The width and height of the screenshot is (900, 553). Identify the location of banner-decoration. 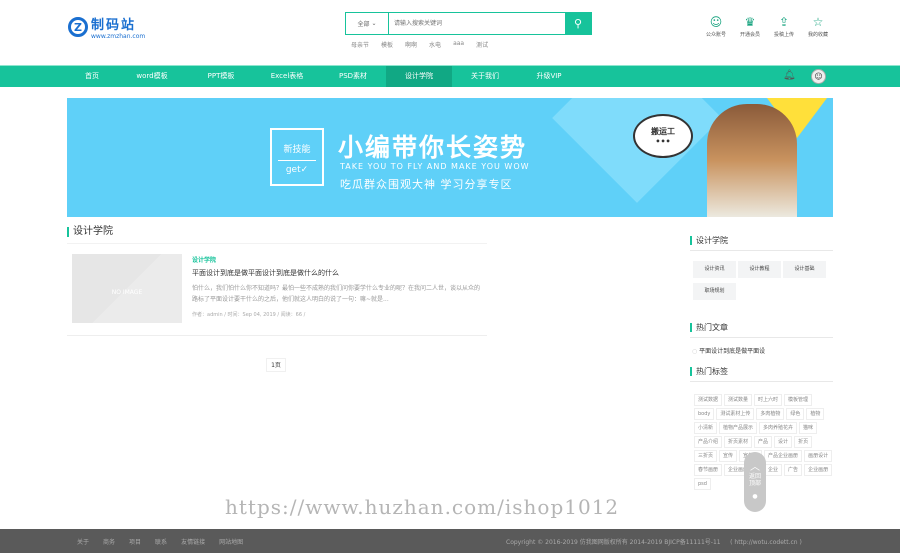
(637, 150).